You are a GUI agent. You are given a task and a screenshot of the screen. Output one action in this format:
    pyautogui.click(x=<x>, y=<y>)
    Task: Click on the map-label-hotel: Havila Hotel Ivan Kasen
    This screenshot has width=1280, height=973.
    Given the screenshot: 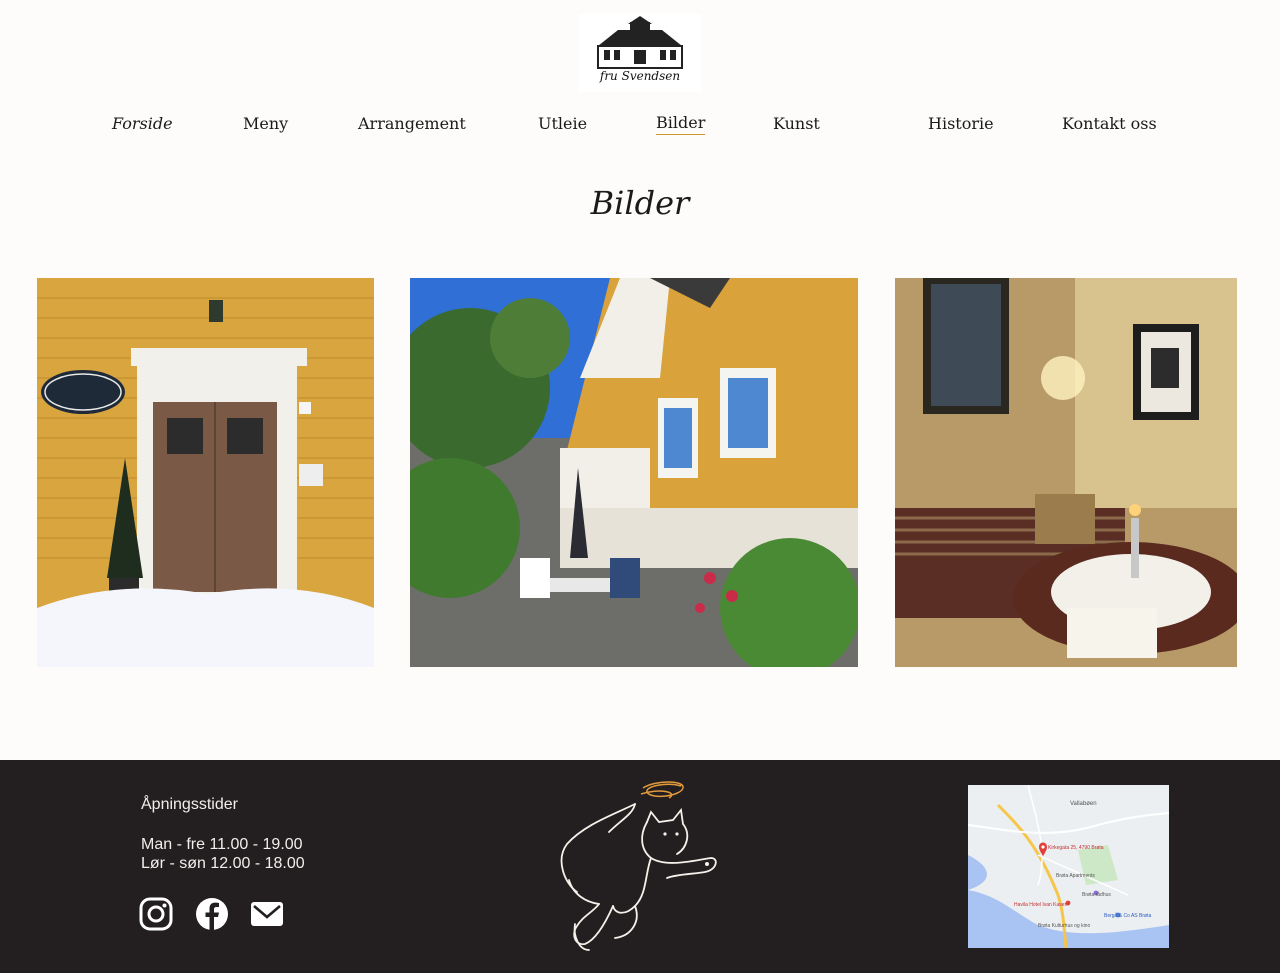 What is the action you would take?
    pyautogui.click(x=1041, y=905)
    